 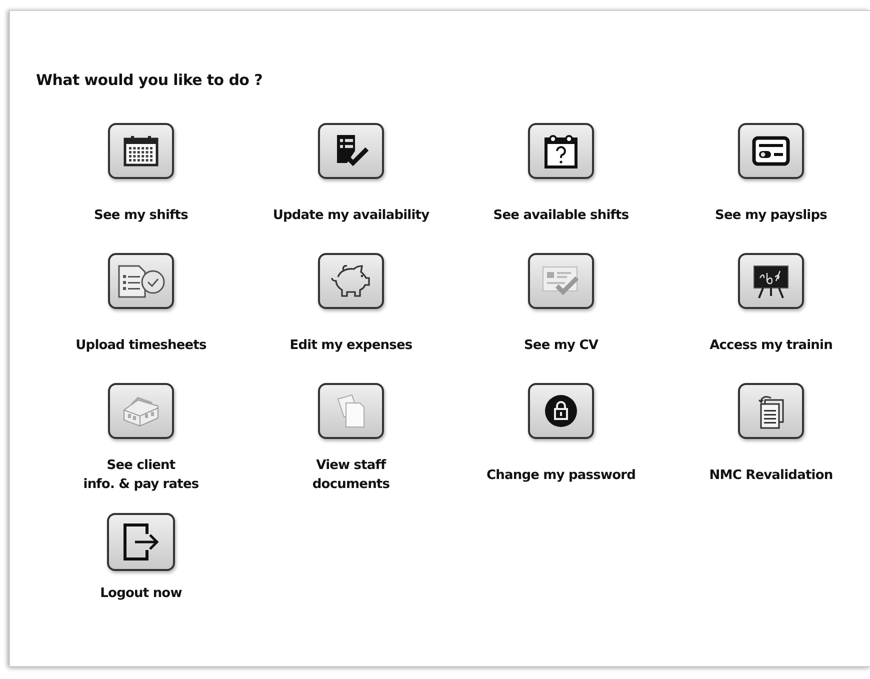 What do you see at coordinates (141, 411) in the screenshot?
I see `buildings-button` at bounding box center [141, 411].